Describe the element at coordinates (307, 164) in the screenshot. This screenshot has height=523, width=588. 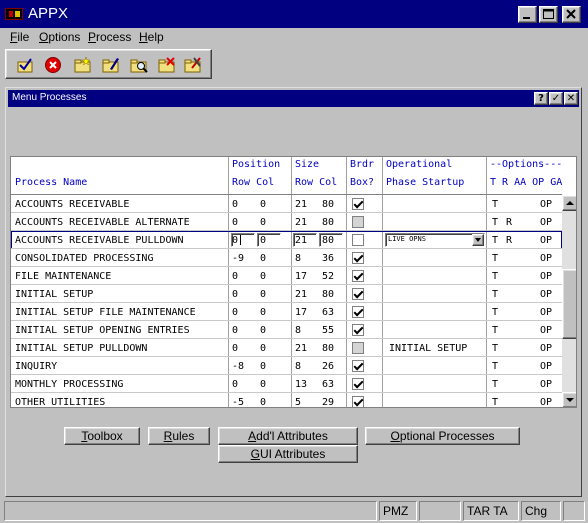
I see `header-size: Size` at that location.